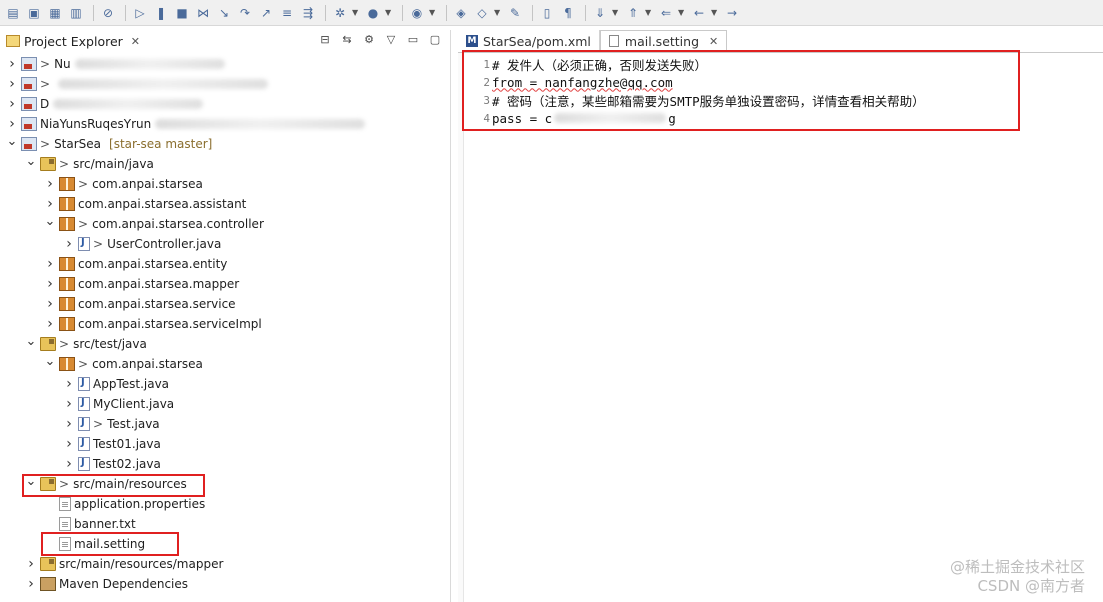  What do you see at coordinates (203, 13) in the screenshot?
I see `disconnect-icon: ⋈` at bounding box center [203, 13].